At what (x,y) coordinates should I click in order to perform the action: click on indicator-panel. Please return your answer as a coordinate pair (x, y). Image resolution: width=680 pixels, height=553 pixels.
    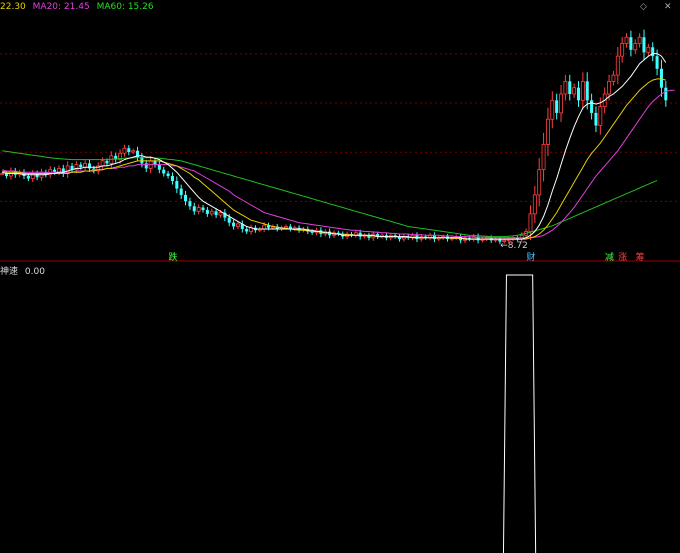
    Looking at the image, I should click on (519, 413).